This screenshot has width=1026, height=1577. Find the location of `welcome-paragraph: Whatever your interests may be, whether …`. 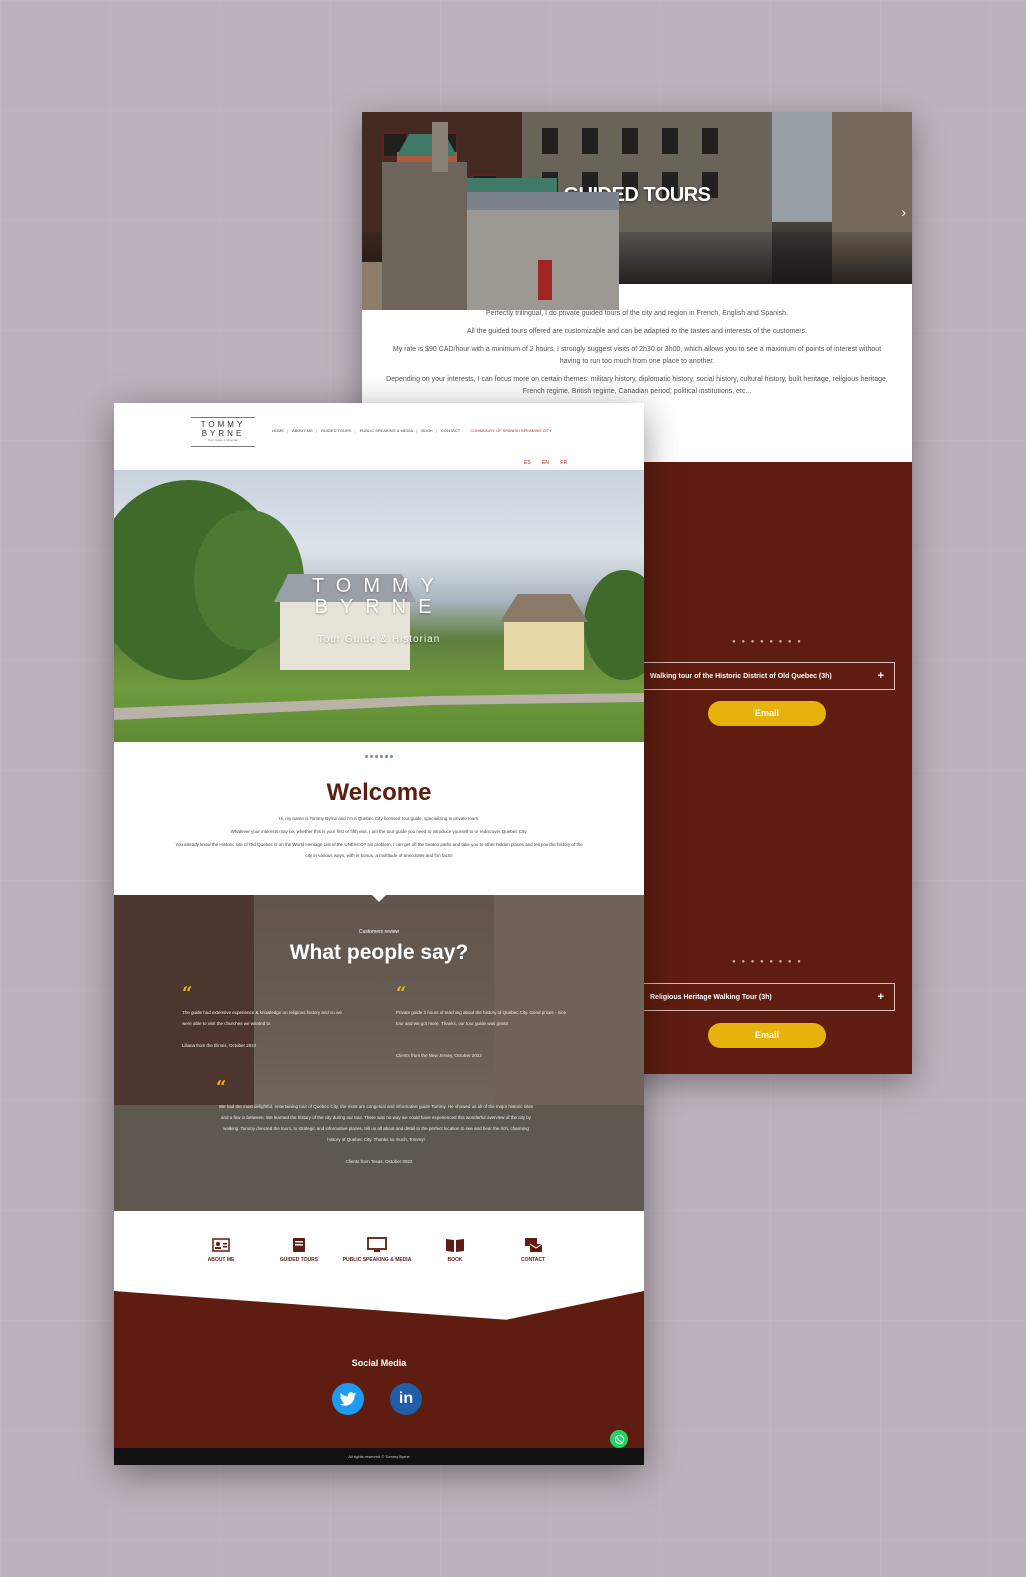

welcome-paragraph: Whatever your interests may be, whether … is located at coordinates (379, 831).